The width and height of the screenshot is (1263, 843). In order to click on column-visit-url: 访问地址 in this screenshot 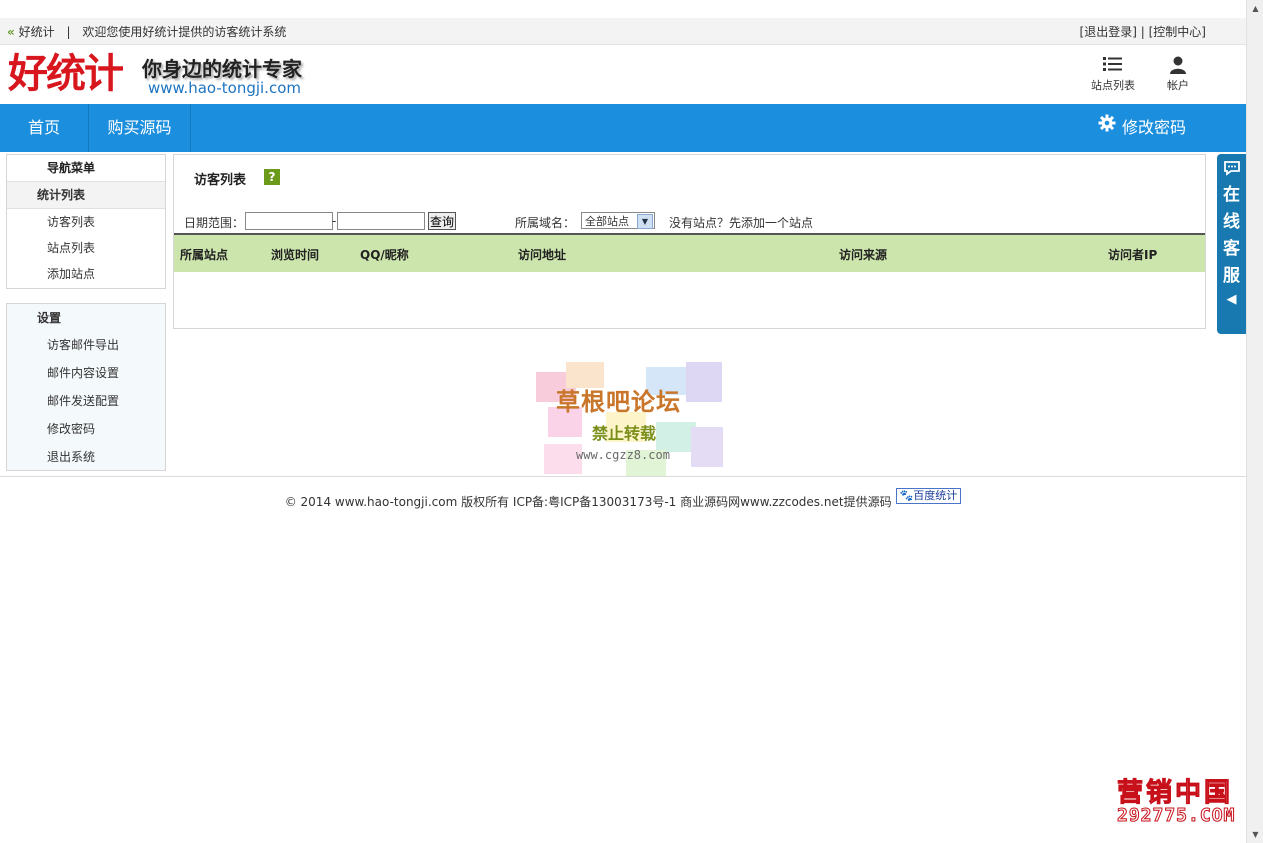, I will do `click(542, 255)`.